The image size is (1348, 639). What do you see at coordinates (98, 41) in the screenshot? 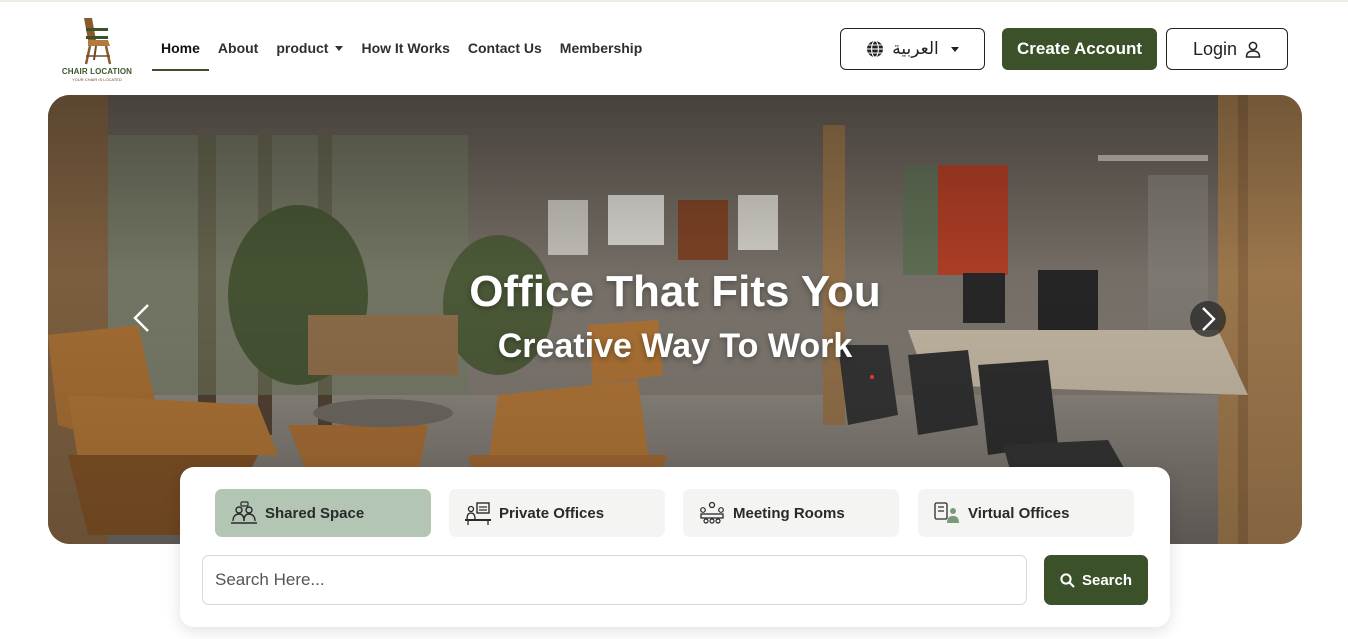
I see `chair-logo-icon` at bounding box center [98, 41].